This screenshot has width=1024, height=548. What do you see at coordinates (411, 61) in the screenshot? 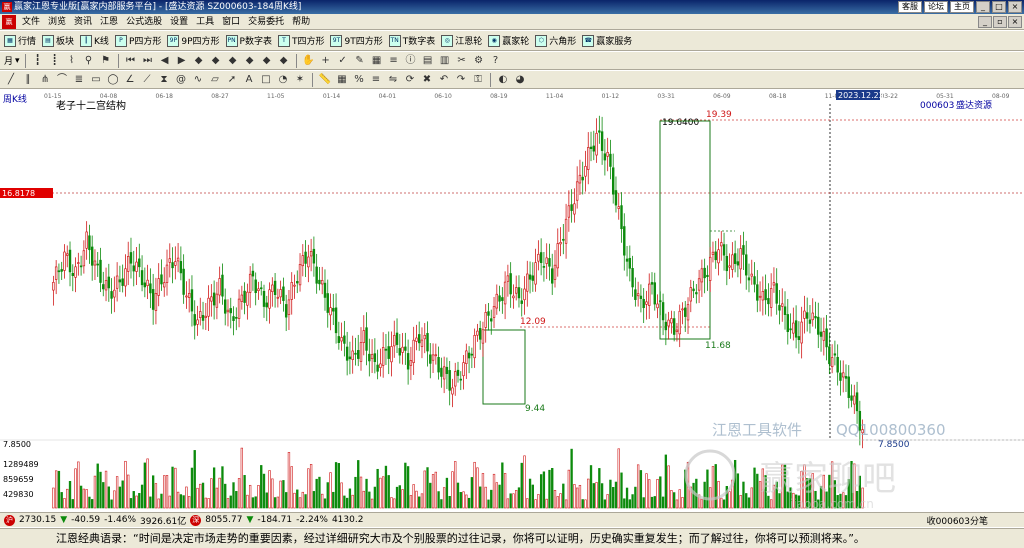
I see `info-icon: ⓘ` at bounding box center [411, 61].